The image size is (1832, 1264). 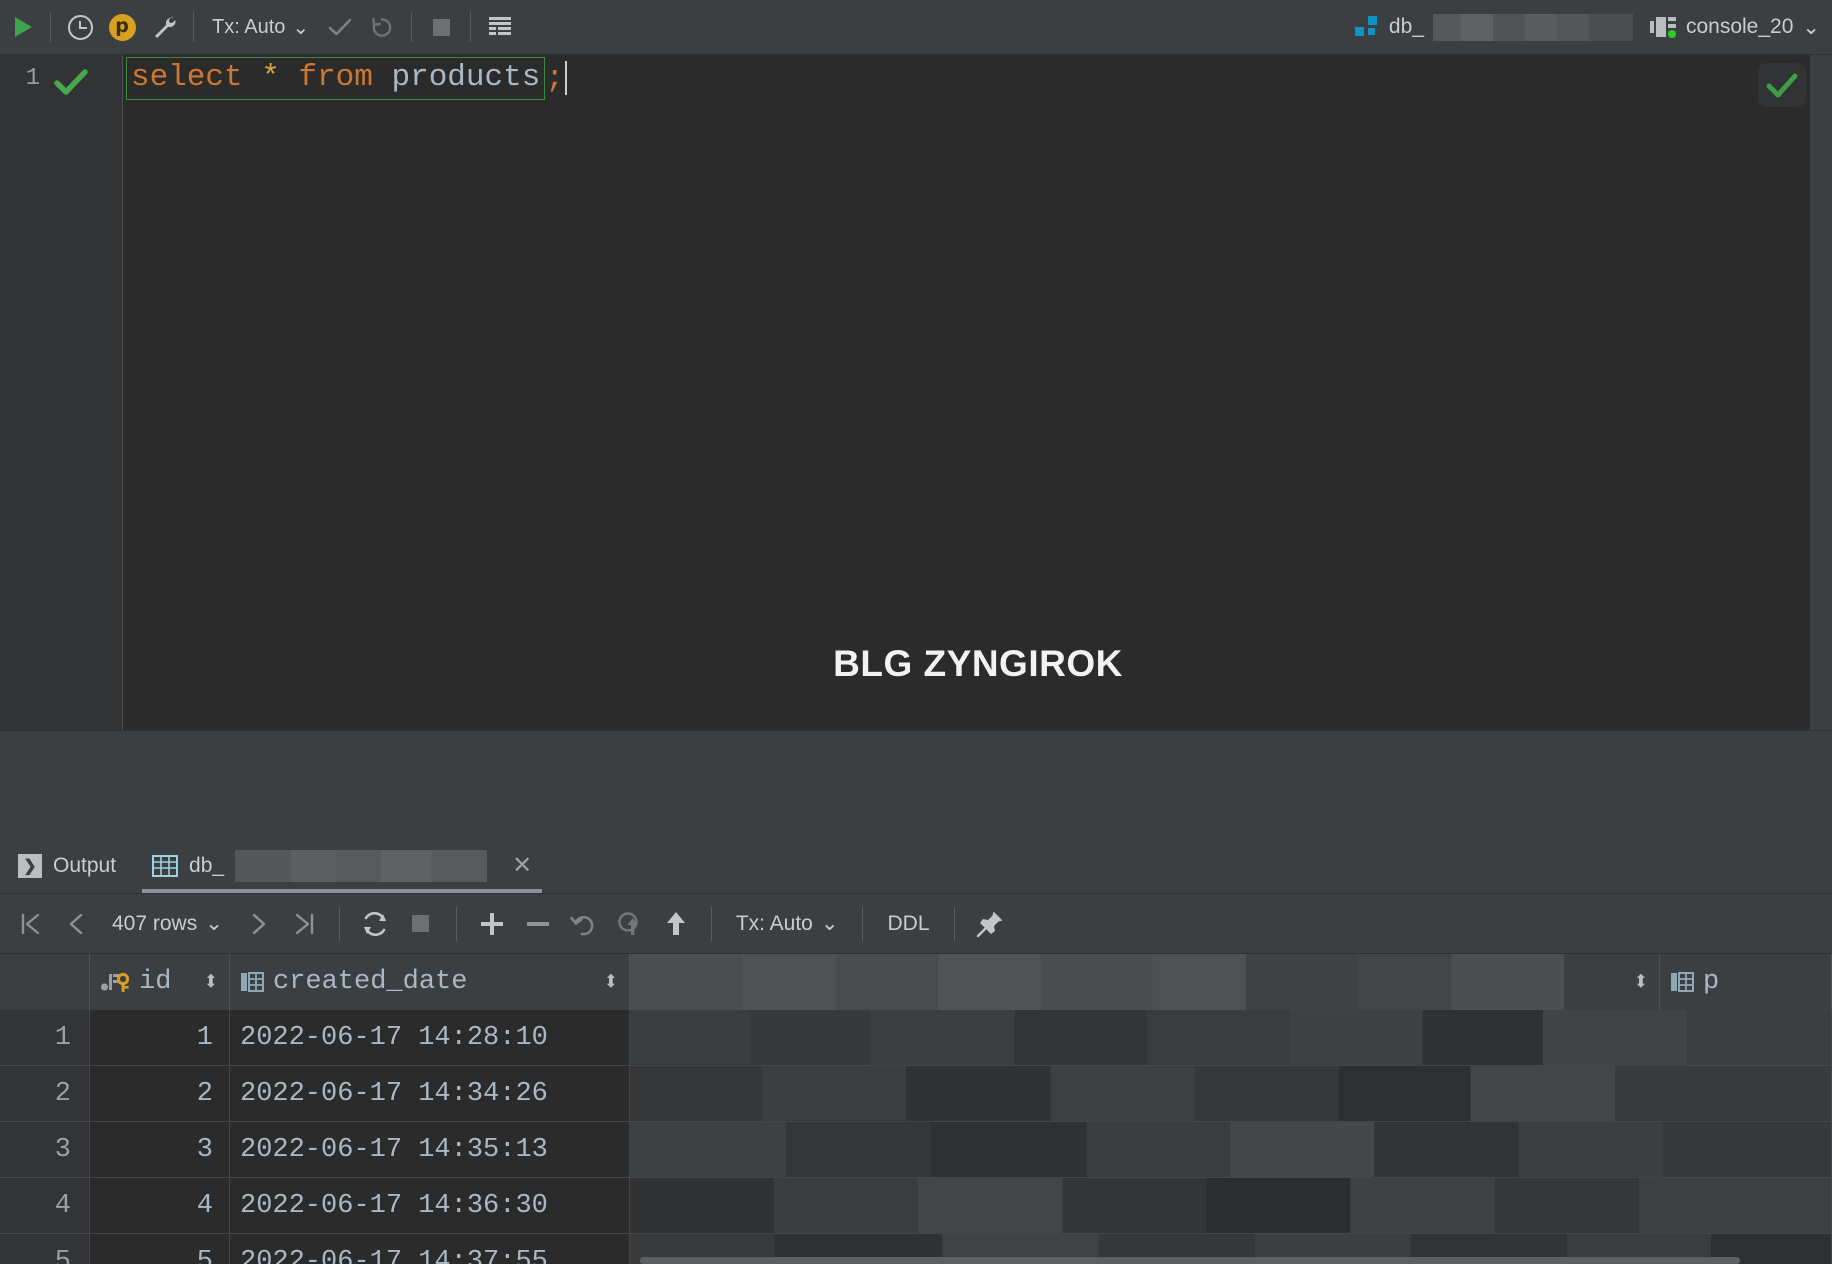 I want to click on reload-button, so click(x=375, y=924).